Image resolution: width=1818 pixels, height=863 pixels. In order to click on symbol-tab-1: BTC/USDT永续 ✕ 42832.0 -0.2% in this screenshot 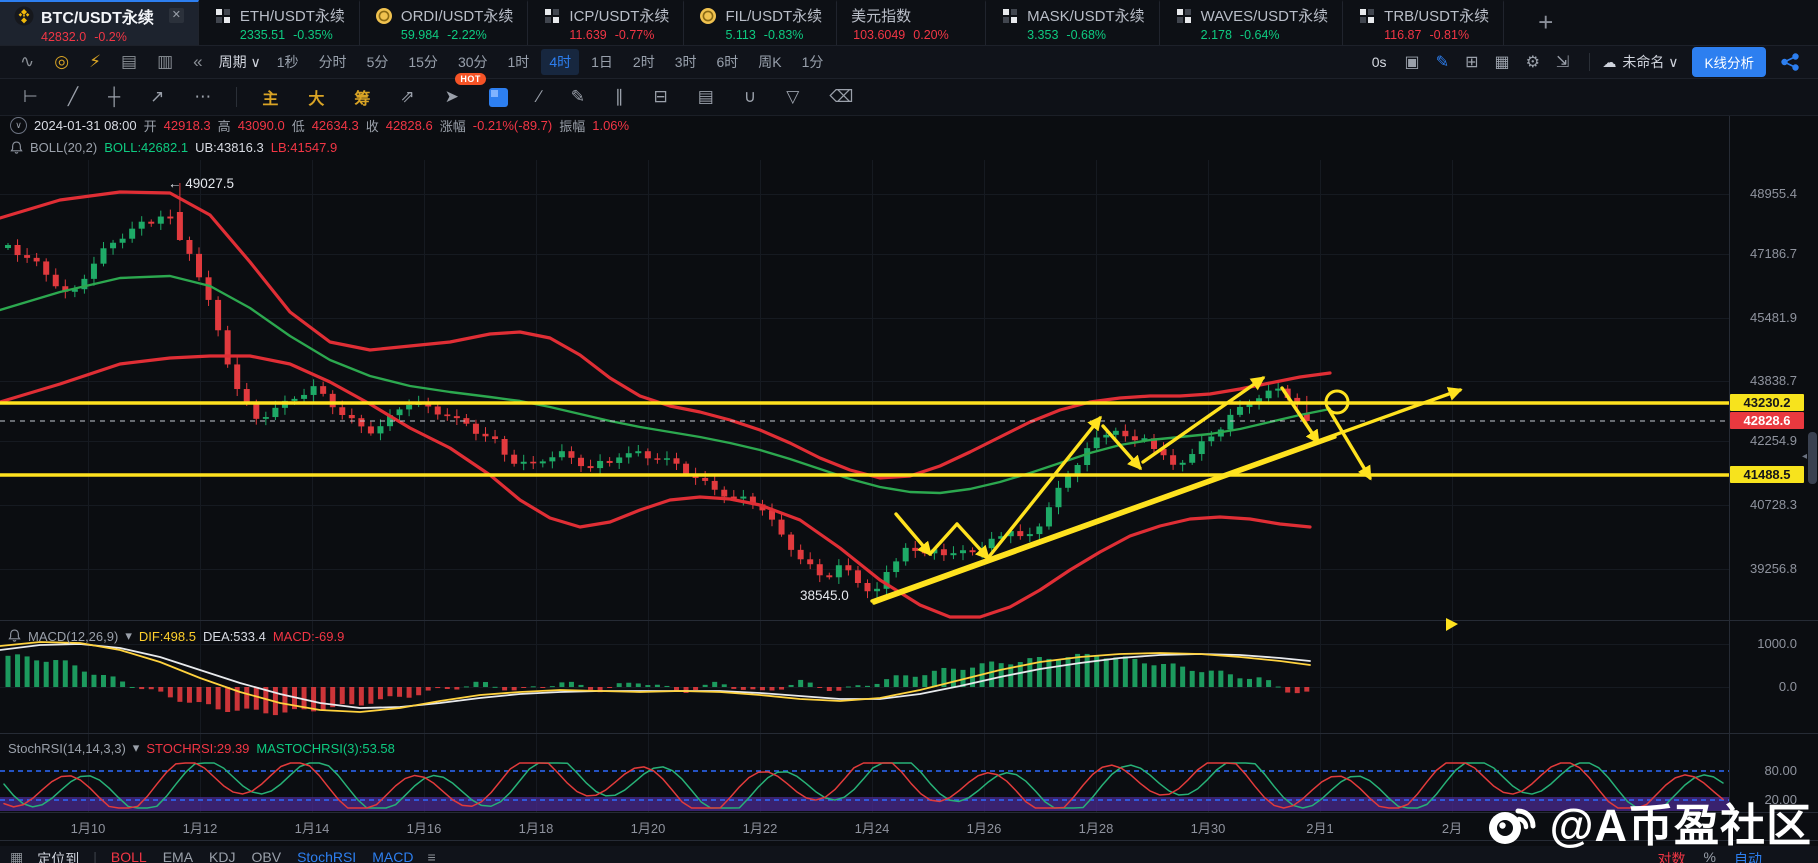, I will do `click(99, 22)`.